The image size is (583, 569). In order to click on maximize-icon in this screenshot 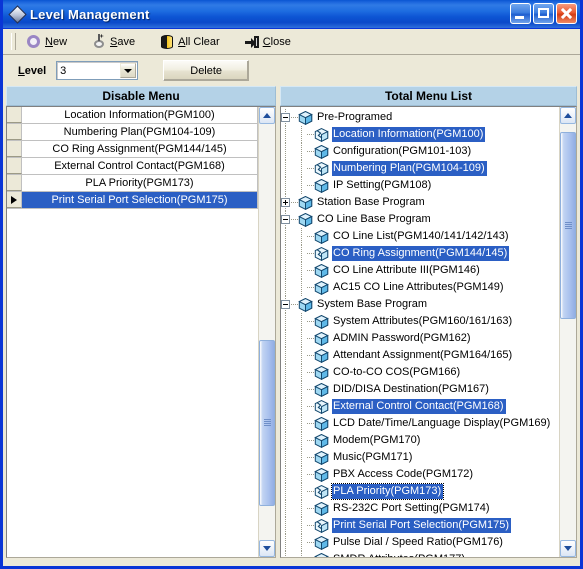, I will do `click(543, 13)`.